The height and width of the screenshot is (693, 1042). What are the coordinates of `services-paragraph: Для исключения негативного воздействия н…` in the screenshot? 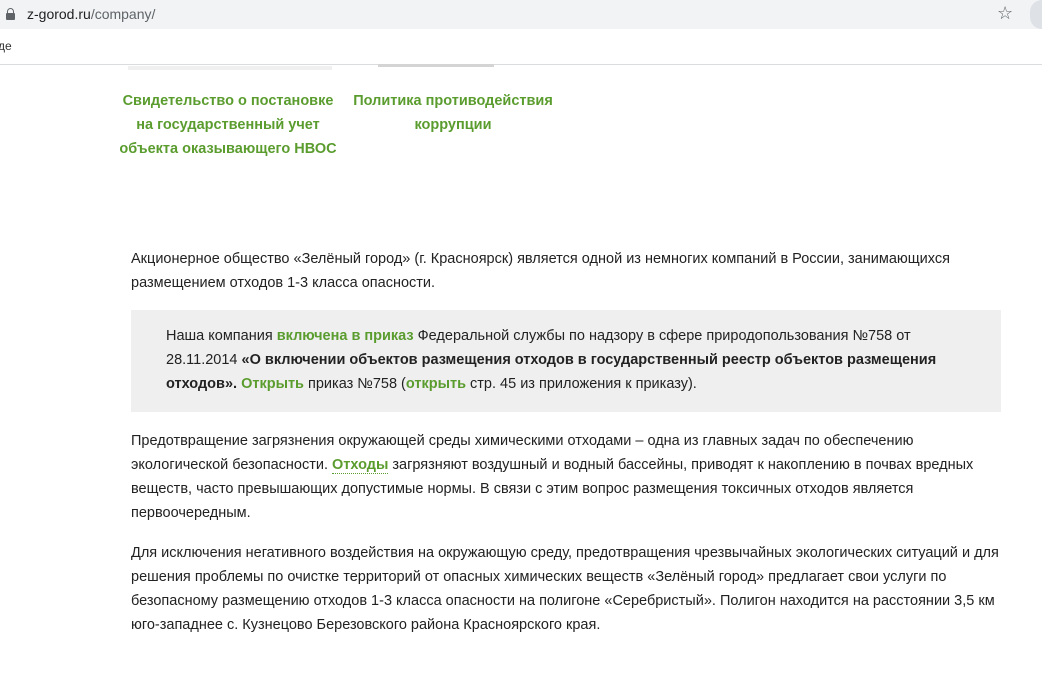 It's located at (565, 589).